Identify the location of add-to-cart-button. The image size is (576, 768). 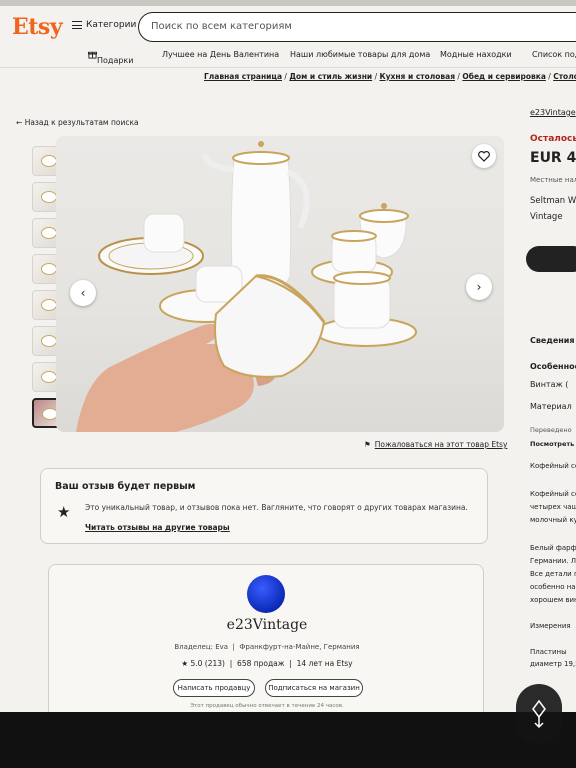
(551, 259).